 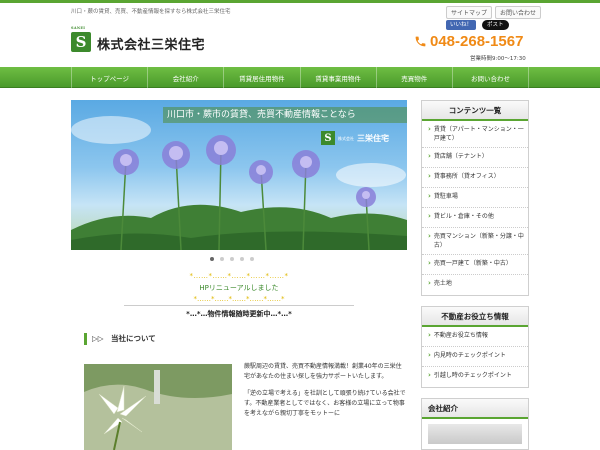 I want to click on about-photo, so click(x=158, y=407).